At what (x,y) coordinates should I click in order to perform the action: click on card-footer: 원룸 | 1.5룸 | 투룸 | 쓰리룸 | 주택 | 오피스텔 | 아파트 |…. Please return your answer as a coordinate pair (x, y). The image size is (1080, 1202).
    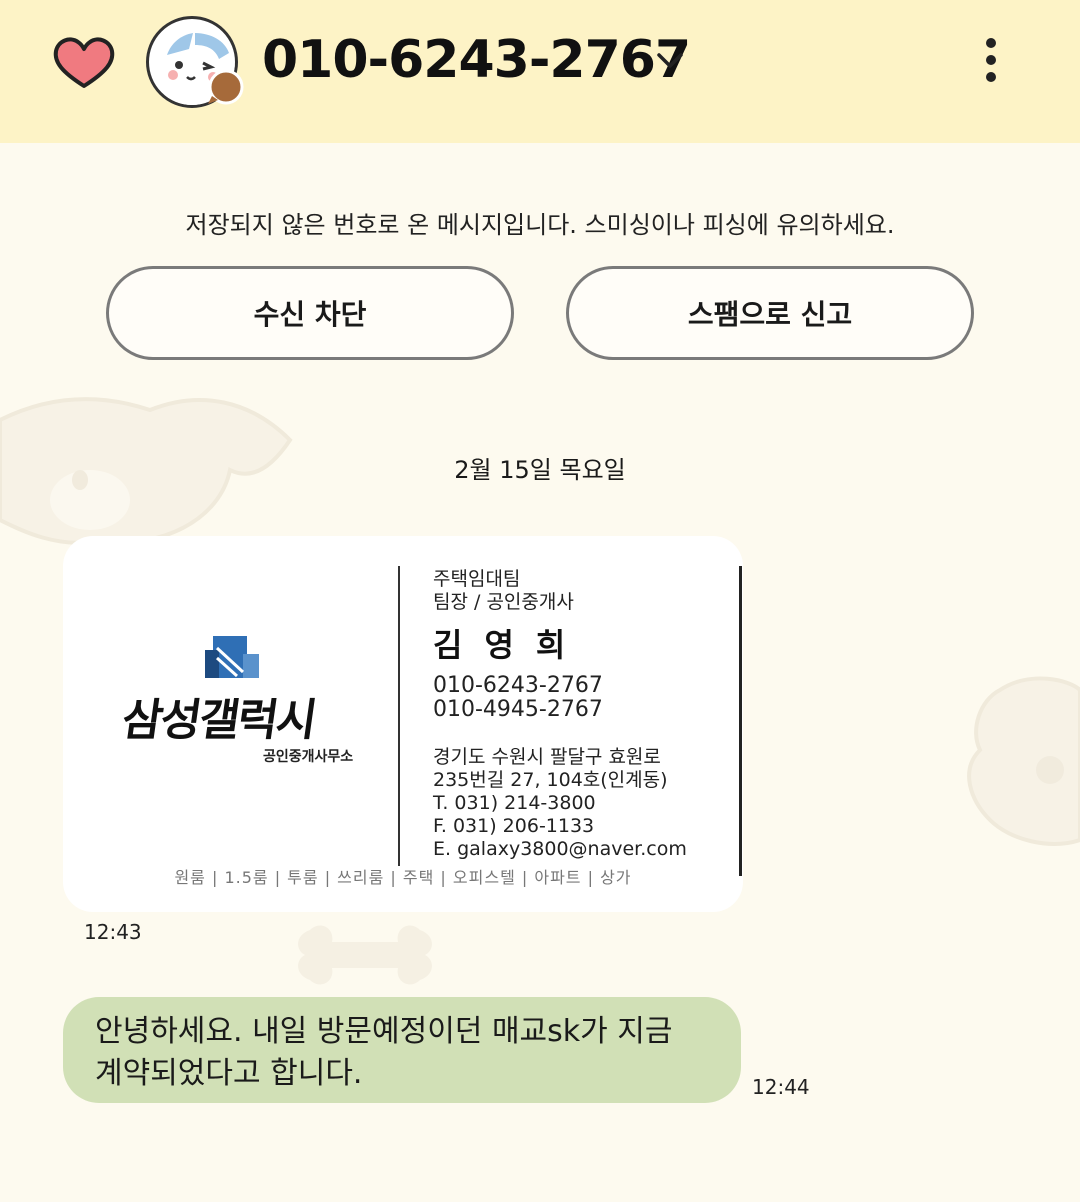
    Looking at the image, I should click on (403, 877).